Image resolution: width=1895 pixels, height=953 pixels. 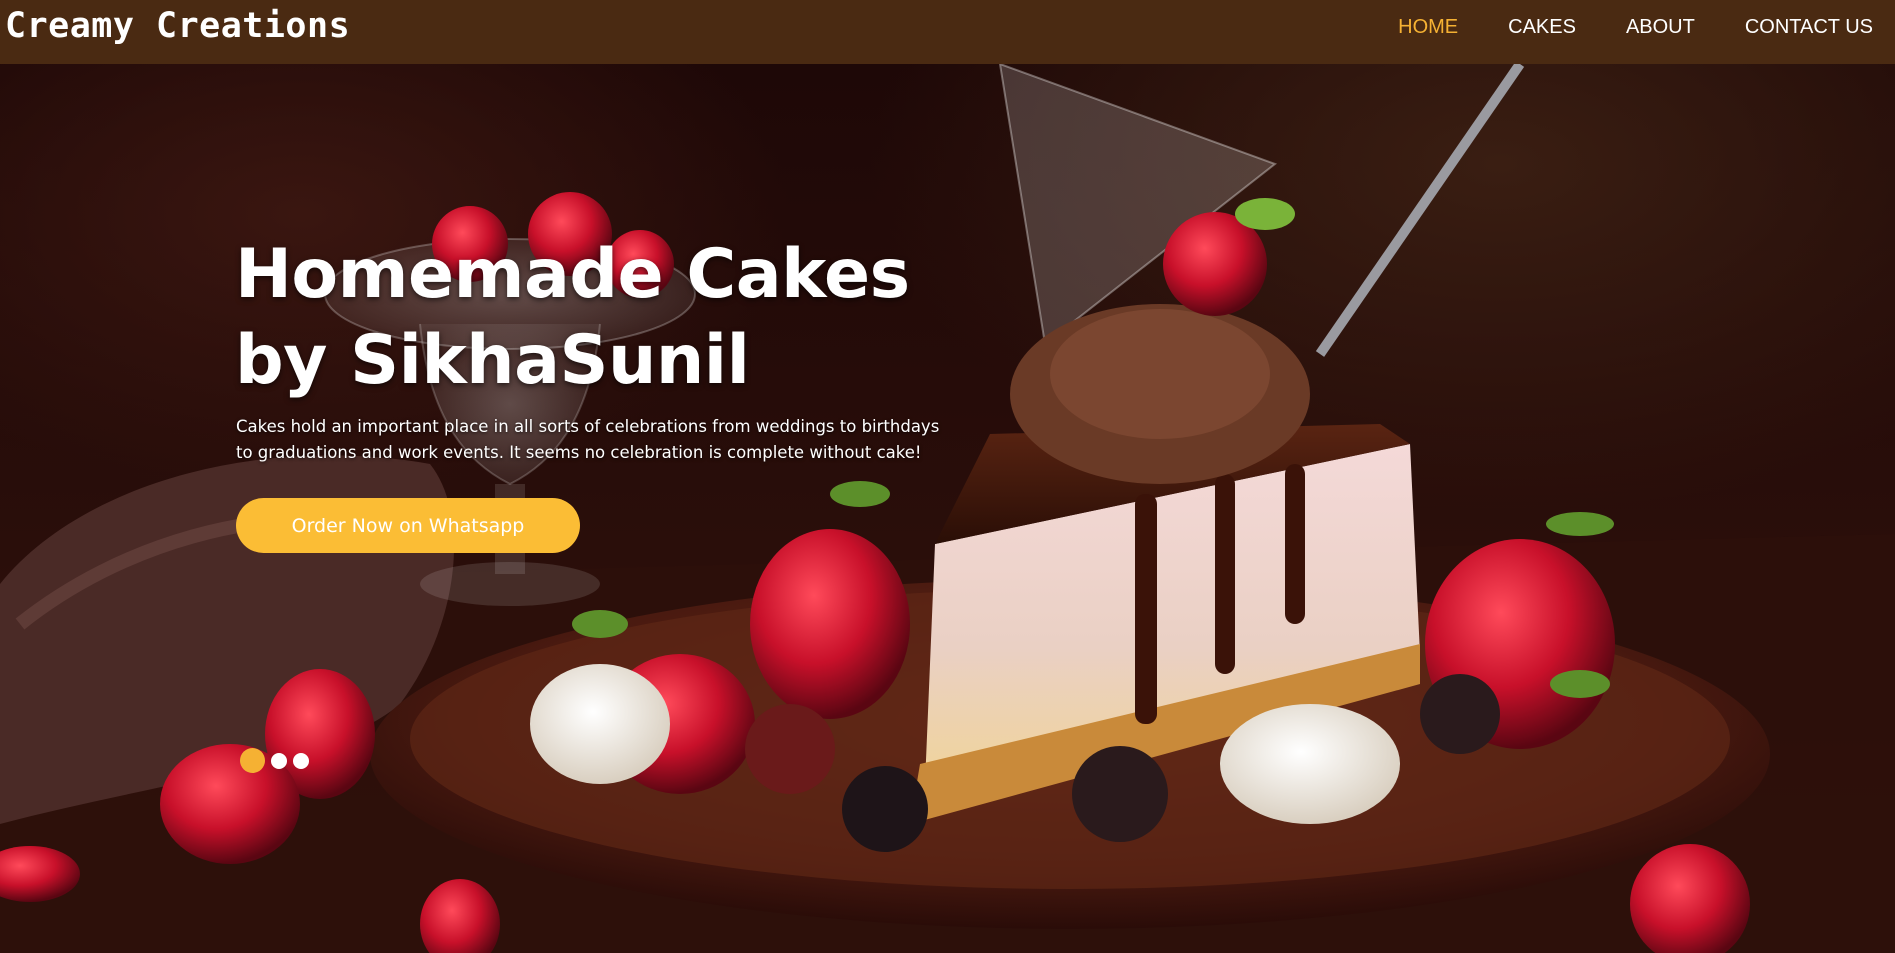 I want to click on nav-about-link: ABOUT, so click(x=1660, y=27).